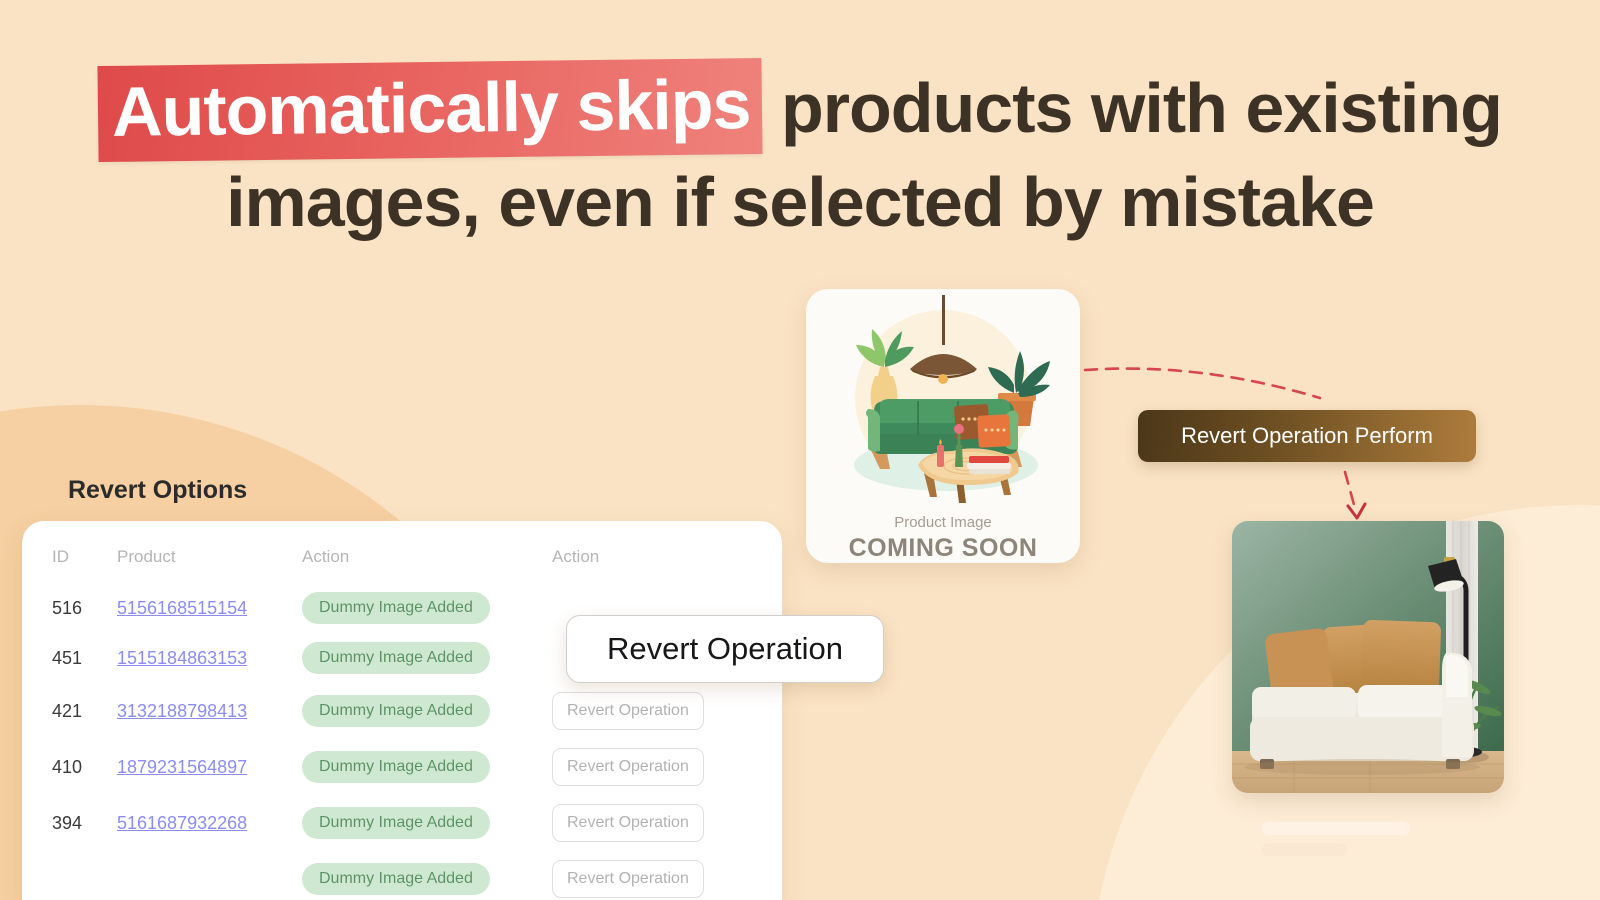 The image size is (1600, 900). I want to click on cell-product: 1879231564897, so click(209, 767).